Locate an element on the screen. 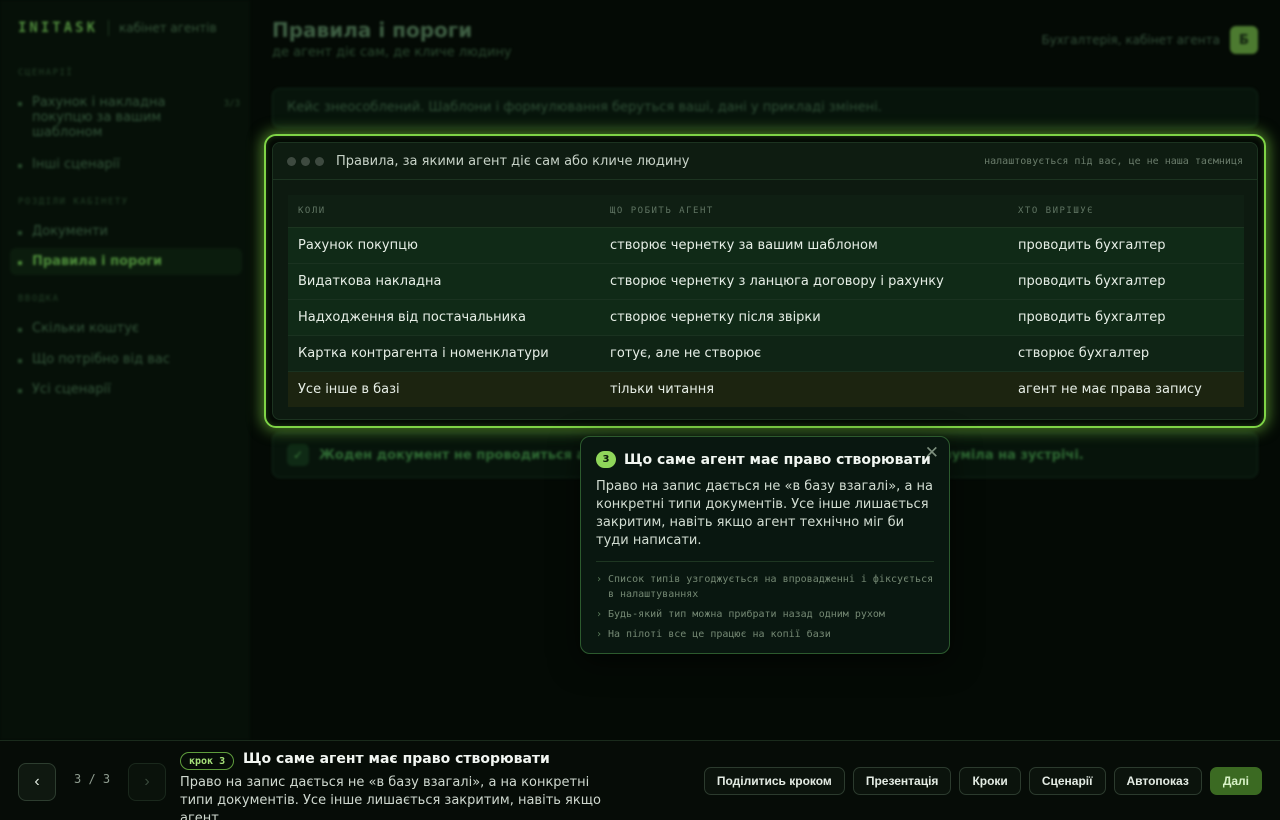 The image size is (1280, 820). sidebar-item-label: Що потрібно від вас is located at coordinates (101, 359).